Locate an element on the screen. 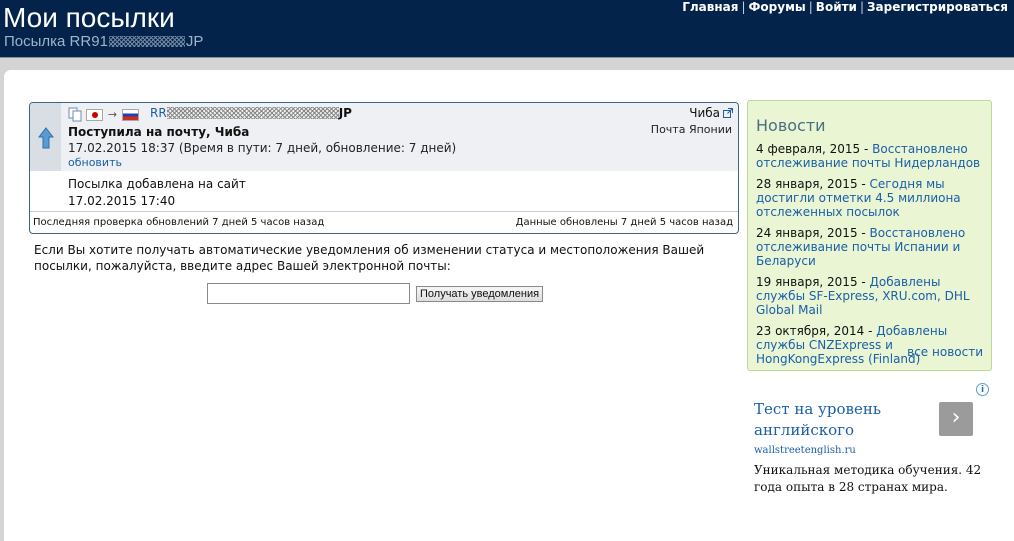 The width and height of the screenshot is (1014, 541). status-title: Поступила на почту, Чиба is located at coordinates (159, 132).